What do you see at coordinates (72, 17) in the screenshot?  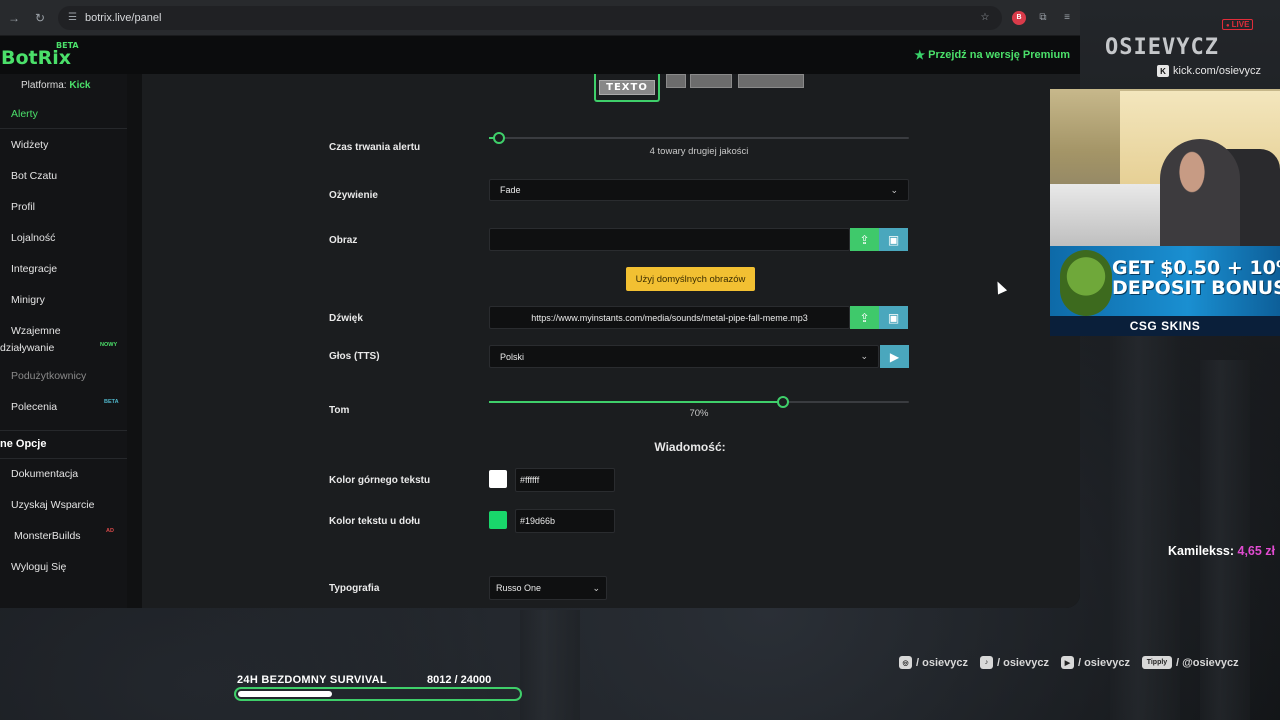 I see `site-info-icon: ☰` at bounding box center [72, 17].